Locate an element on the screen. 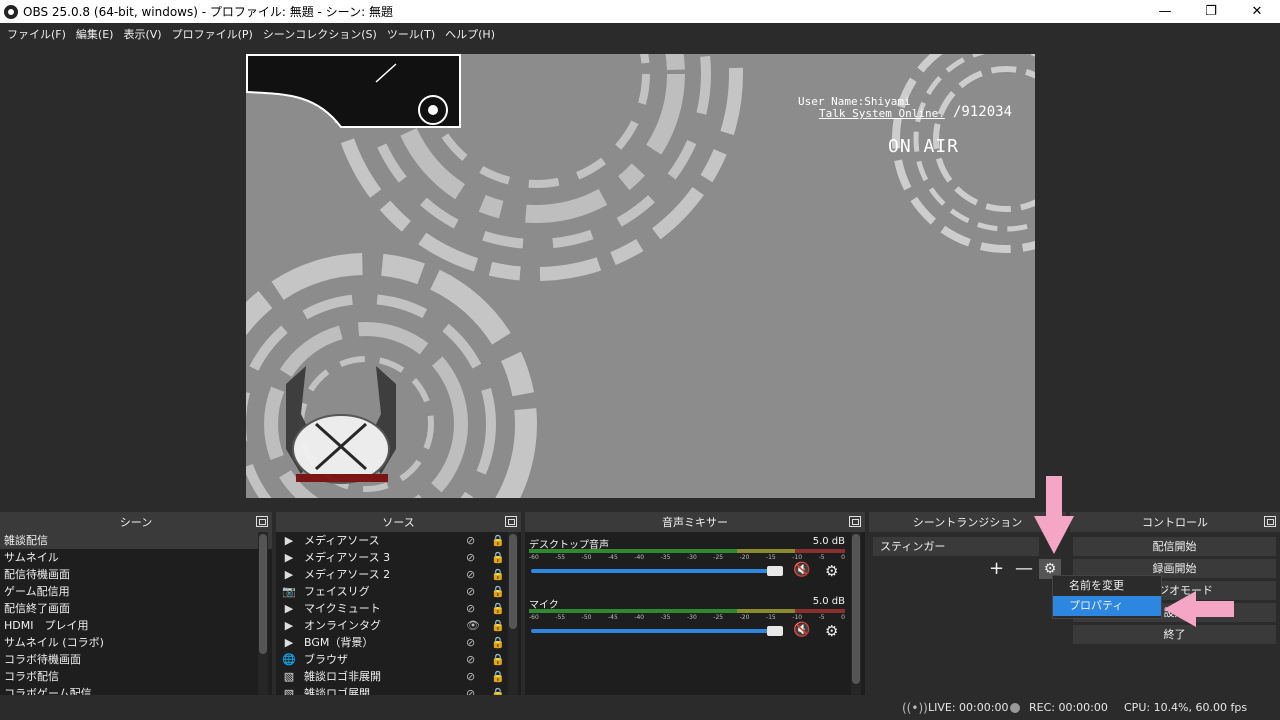  menu-file: ファイル(F) is located at coordinates (36, 34).